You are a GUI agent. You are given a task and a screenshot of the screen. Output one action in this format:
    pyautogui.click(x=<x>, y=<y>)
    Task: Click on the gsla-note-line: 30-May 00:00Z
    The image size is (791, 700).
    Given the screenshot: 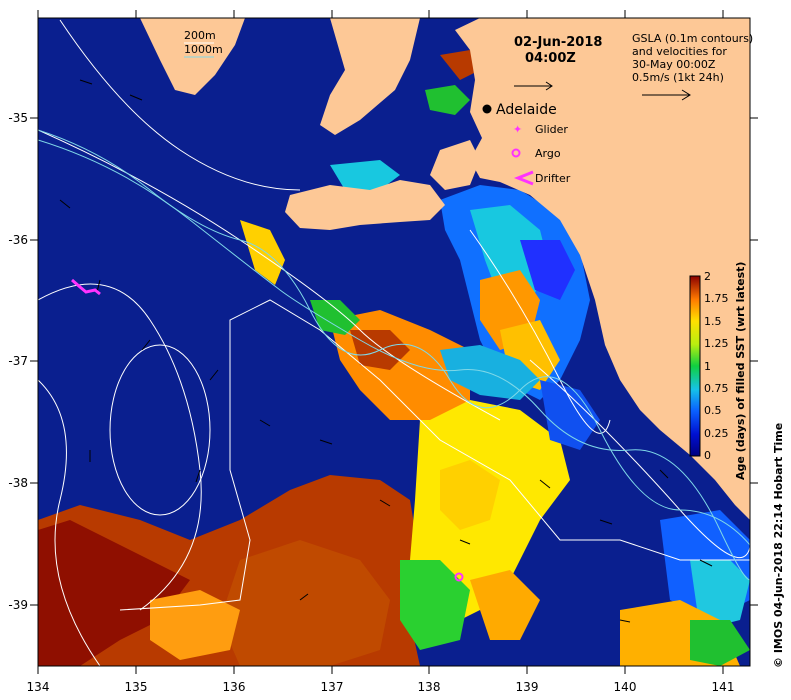 What is the action you would take?
    pyautogui.click(x=674, y=64)
    